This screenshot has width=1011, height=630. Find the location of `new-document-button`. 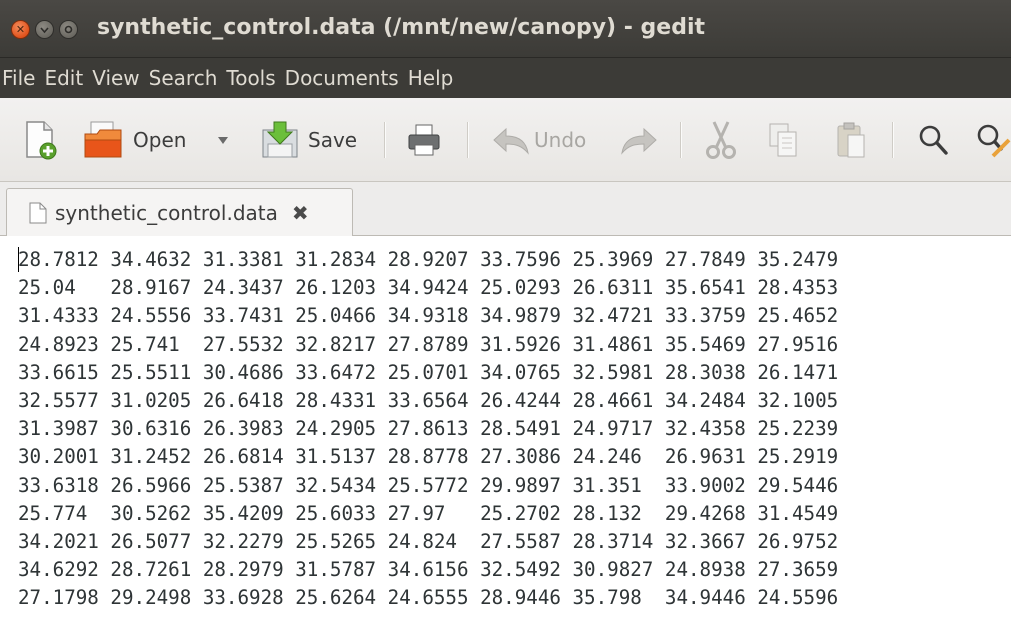

new-document-button is located at coordinates (41, 140).